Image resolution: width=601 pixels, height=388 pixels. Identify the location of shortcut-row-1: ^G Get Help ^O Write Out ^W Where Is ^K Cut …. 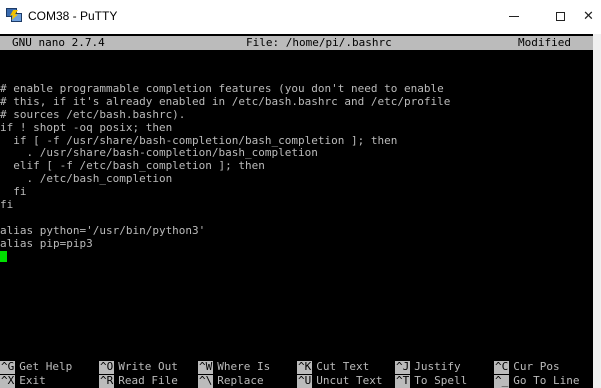
(296, 367).